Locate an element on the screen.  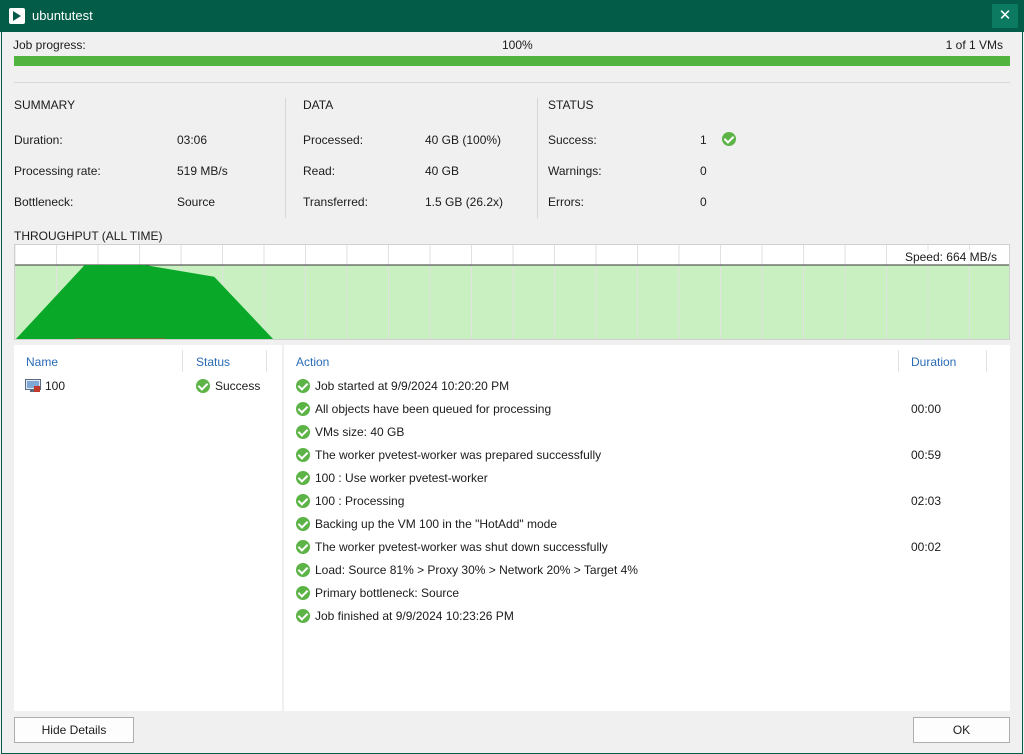
vm-status: Success is located at coordinates (237, 386).